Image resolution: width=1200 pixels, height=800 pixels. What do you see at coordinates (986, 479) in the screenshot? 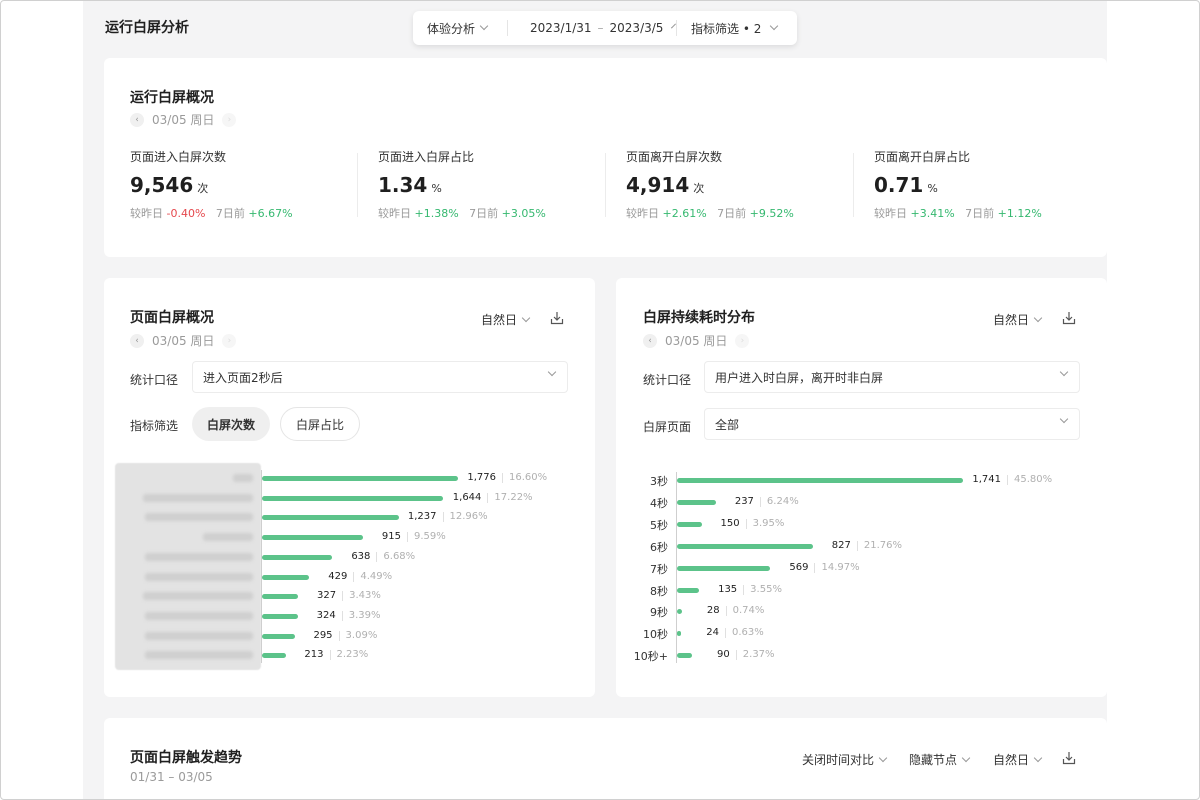
I see `bar-value-label: 1,741` at bounding box center [986, 479].